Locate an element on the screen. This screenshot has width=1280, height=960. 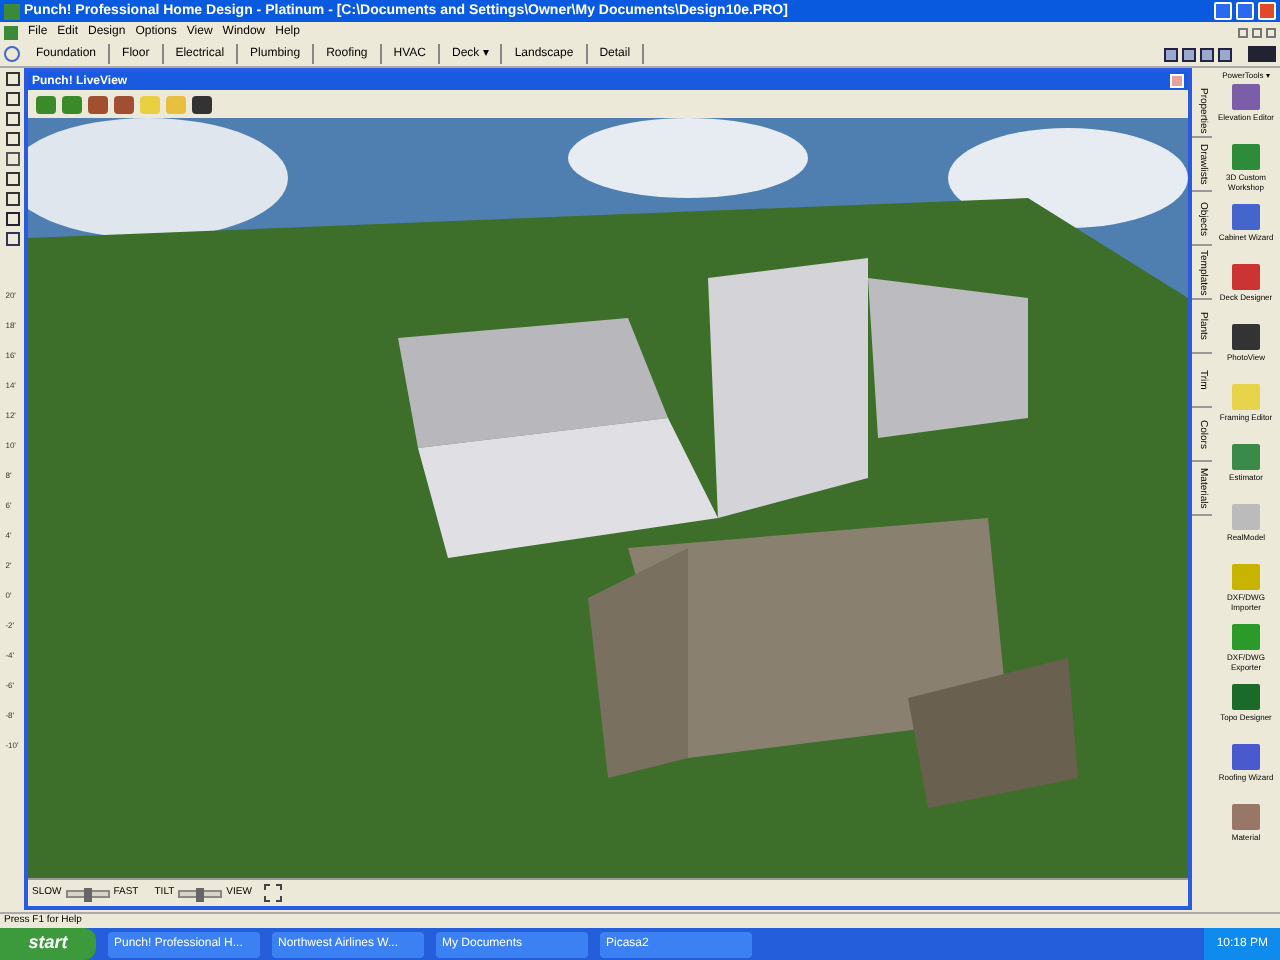
start-button: start is located at coordinates (48, 944).